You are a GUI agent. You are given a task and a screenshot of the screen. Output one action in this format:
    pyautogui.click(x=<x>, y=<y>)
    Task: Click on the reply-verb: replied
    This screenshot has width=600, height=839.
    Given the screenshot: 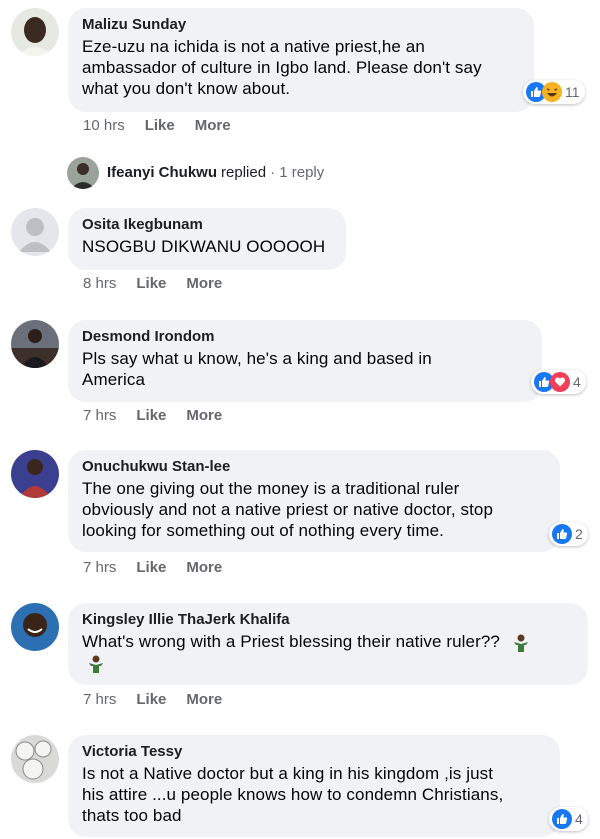 What is the action you would take?
    pyautogui.click(x=244, y=172)
    